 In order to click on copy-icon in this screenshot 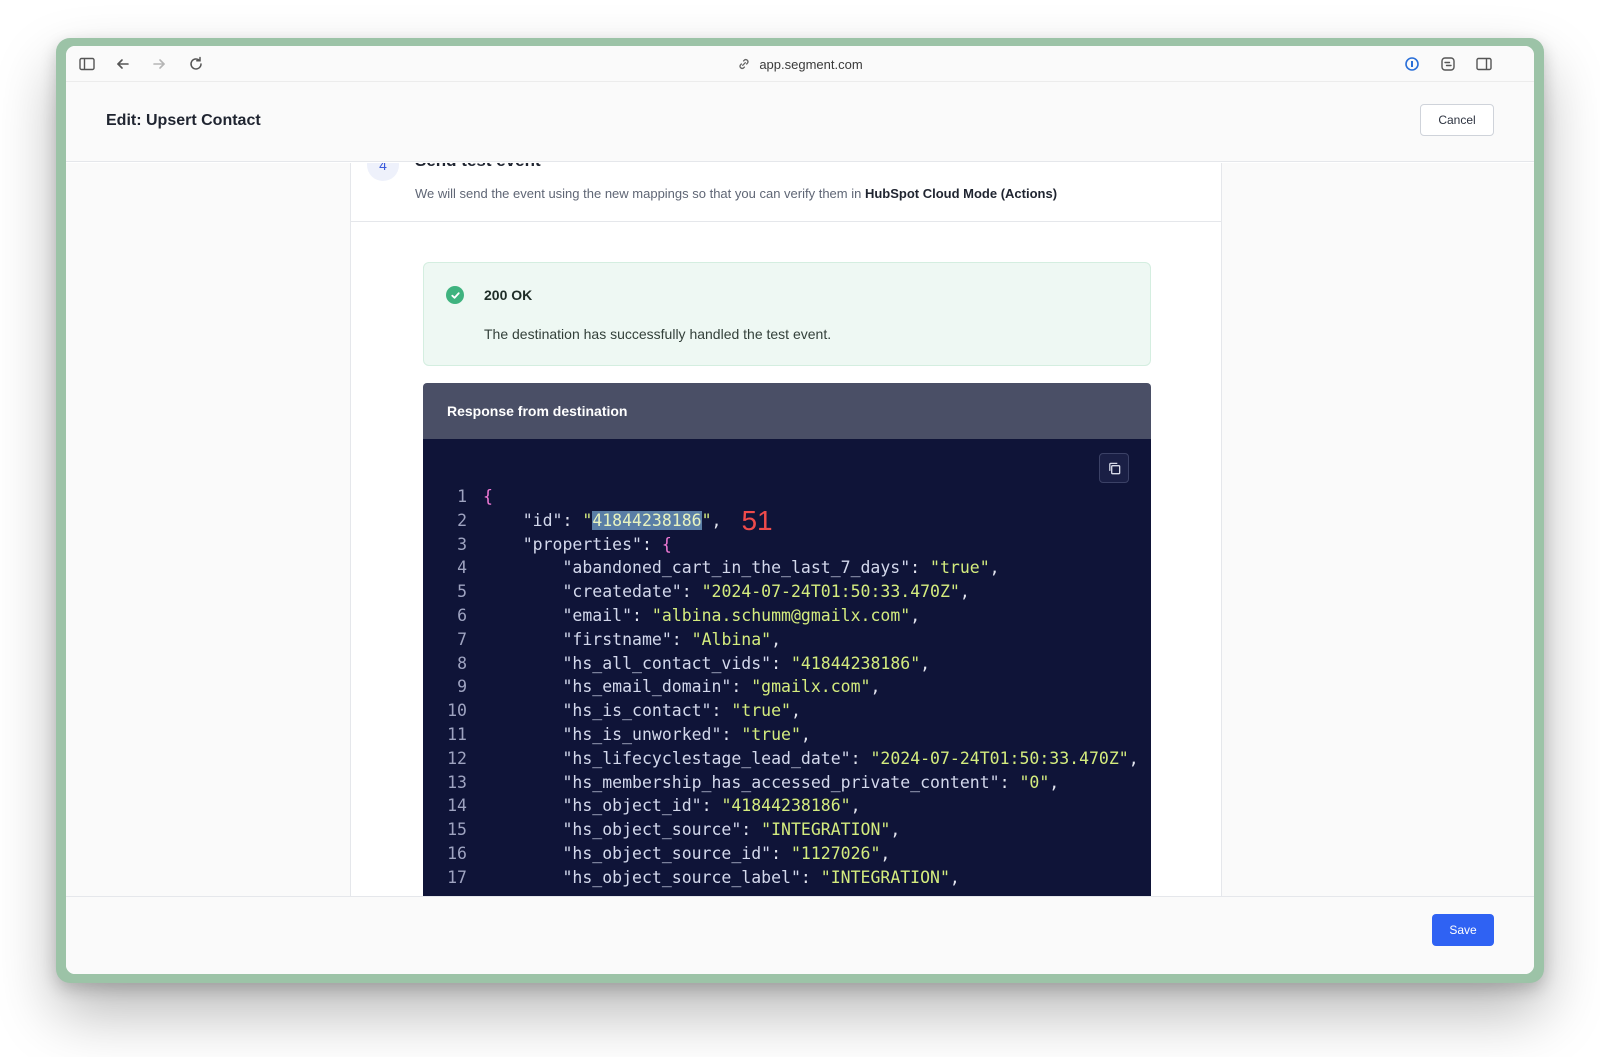, I will do `click(1114, 468)`.